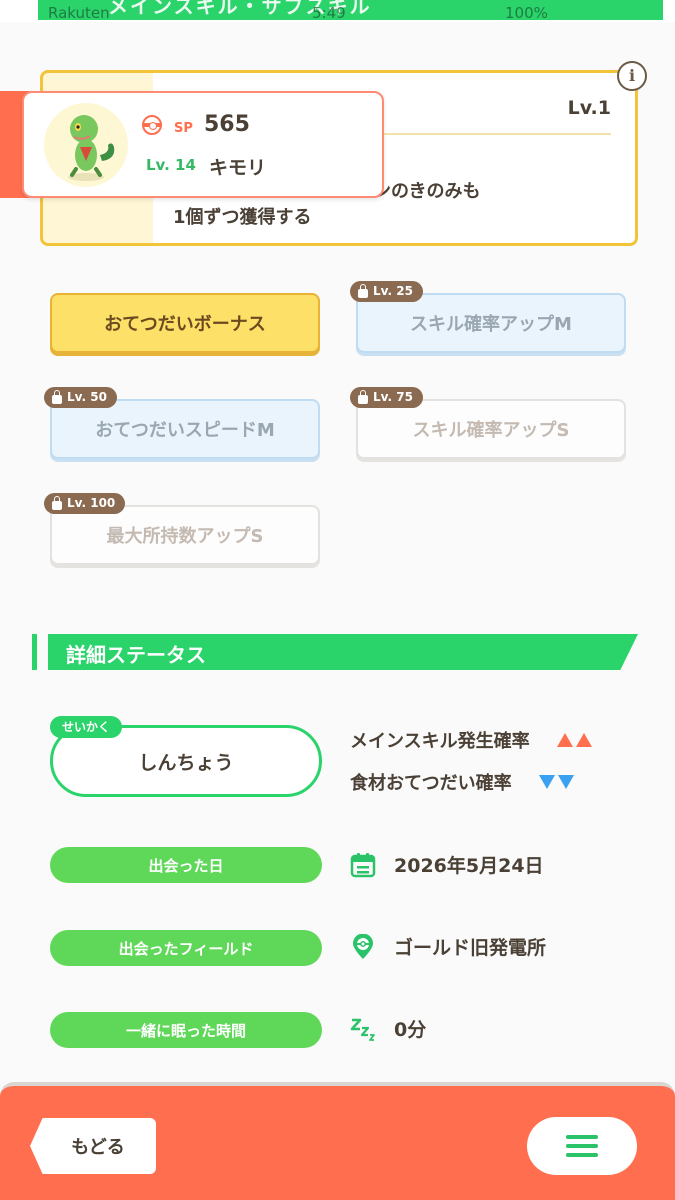 The width and height of the screenshot is (675, 1200). I want to click on slept-time-label: 一緒に眠った時間, so click(186, 1030).